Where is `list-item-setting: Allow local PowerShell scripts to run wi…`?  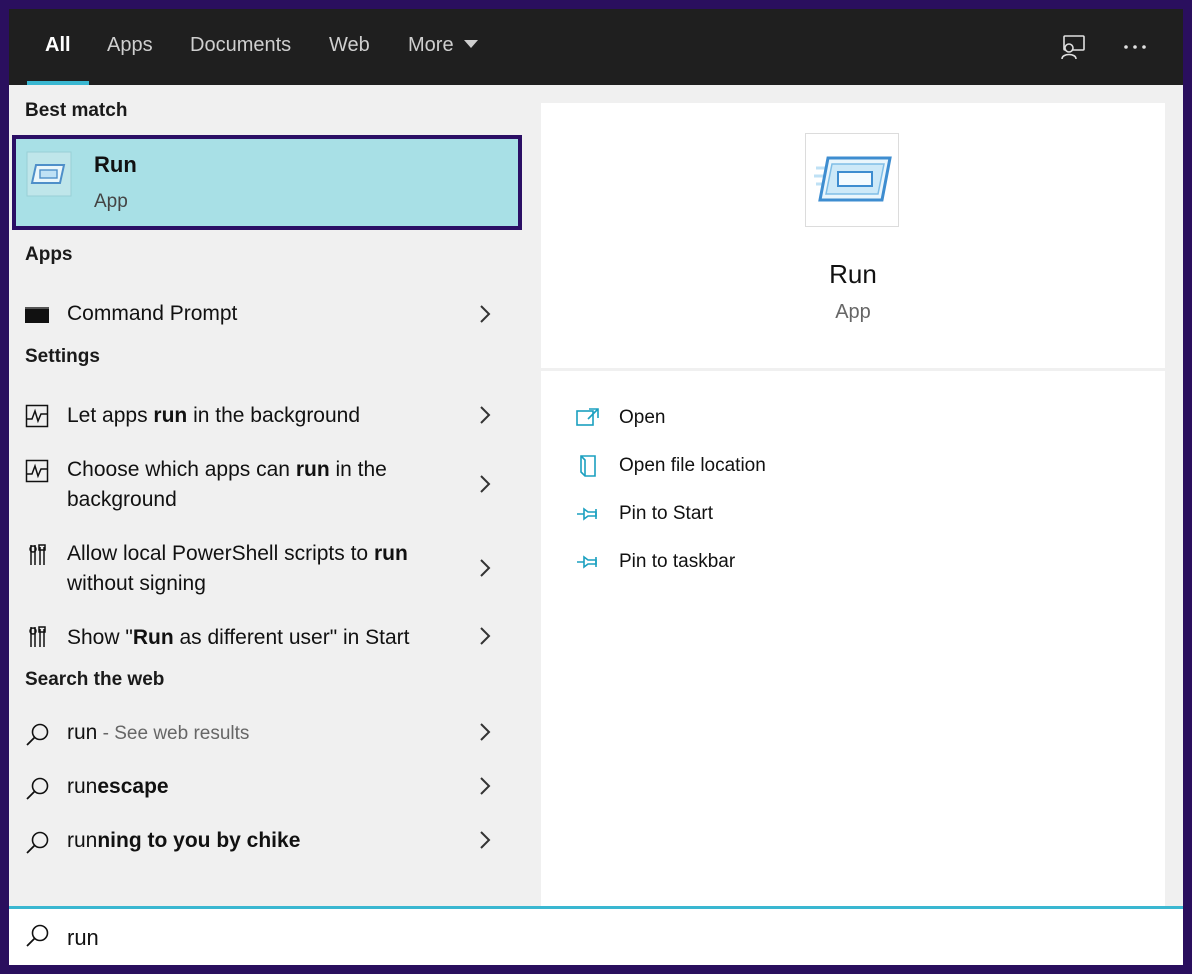
list-item-setting: Allow local PowerShell scripts to run wi… is located at coordinates (266, 571).